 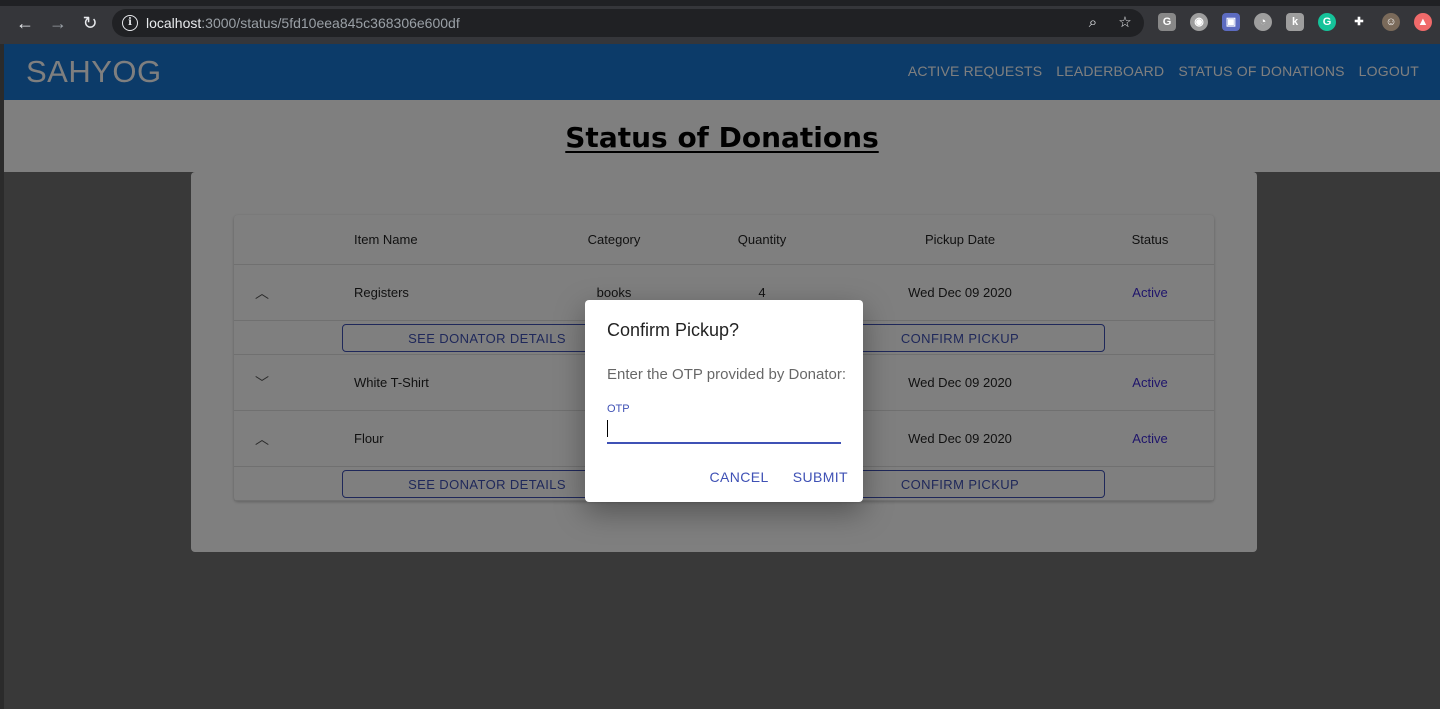 I want to click on tab-strip, so click(x=720, y=3).